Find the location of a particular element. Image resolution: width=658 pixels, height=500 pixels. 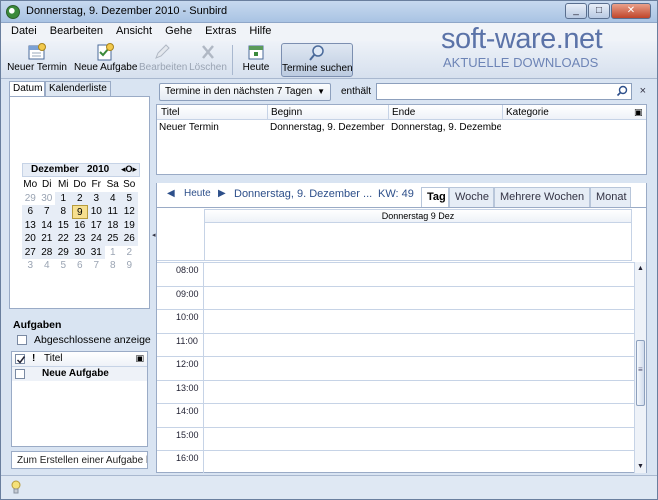

previous-day-icon: ◀ is located at coordinates (171, 193).